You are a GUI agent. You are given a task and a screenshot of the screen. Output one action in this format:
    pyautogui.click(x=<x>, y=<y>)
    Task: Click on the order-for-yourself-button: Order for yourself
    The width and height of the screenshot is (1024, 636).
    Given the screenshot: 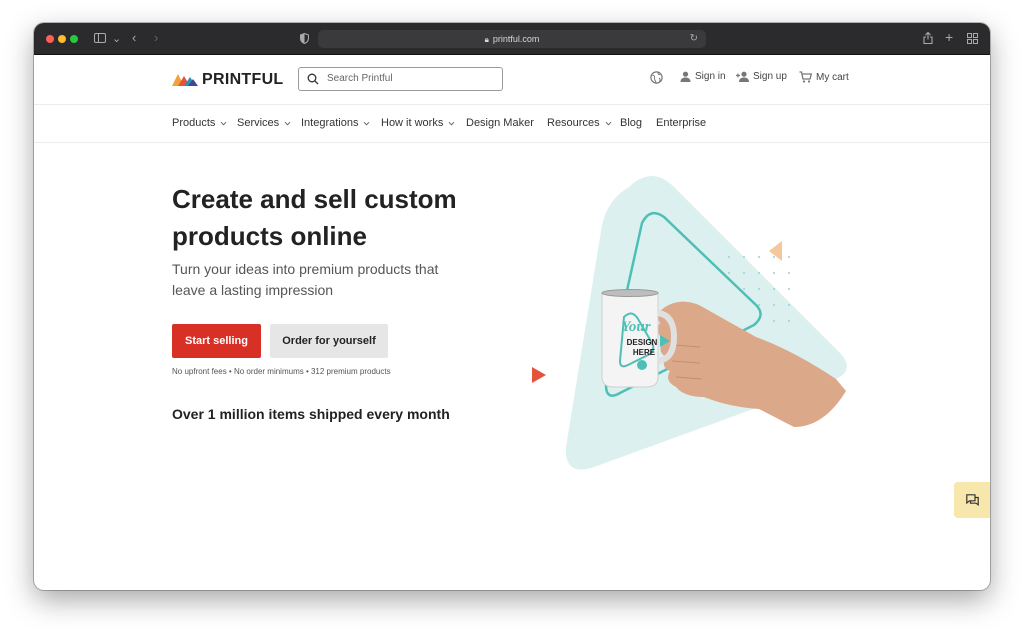 What is the action you would take?
    pyautogui.click(x=329, y=341)
    